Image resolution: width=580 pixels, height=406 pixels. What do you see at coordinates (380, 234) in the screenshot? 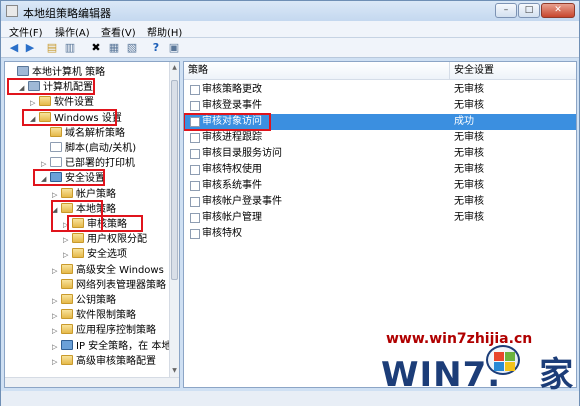
I see `policy-row: 审核特权` at bounding box center [380, 234].